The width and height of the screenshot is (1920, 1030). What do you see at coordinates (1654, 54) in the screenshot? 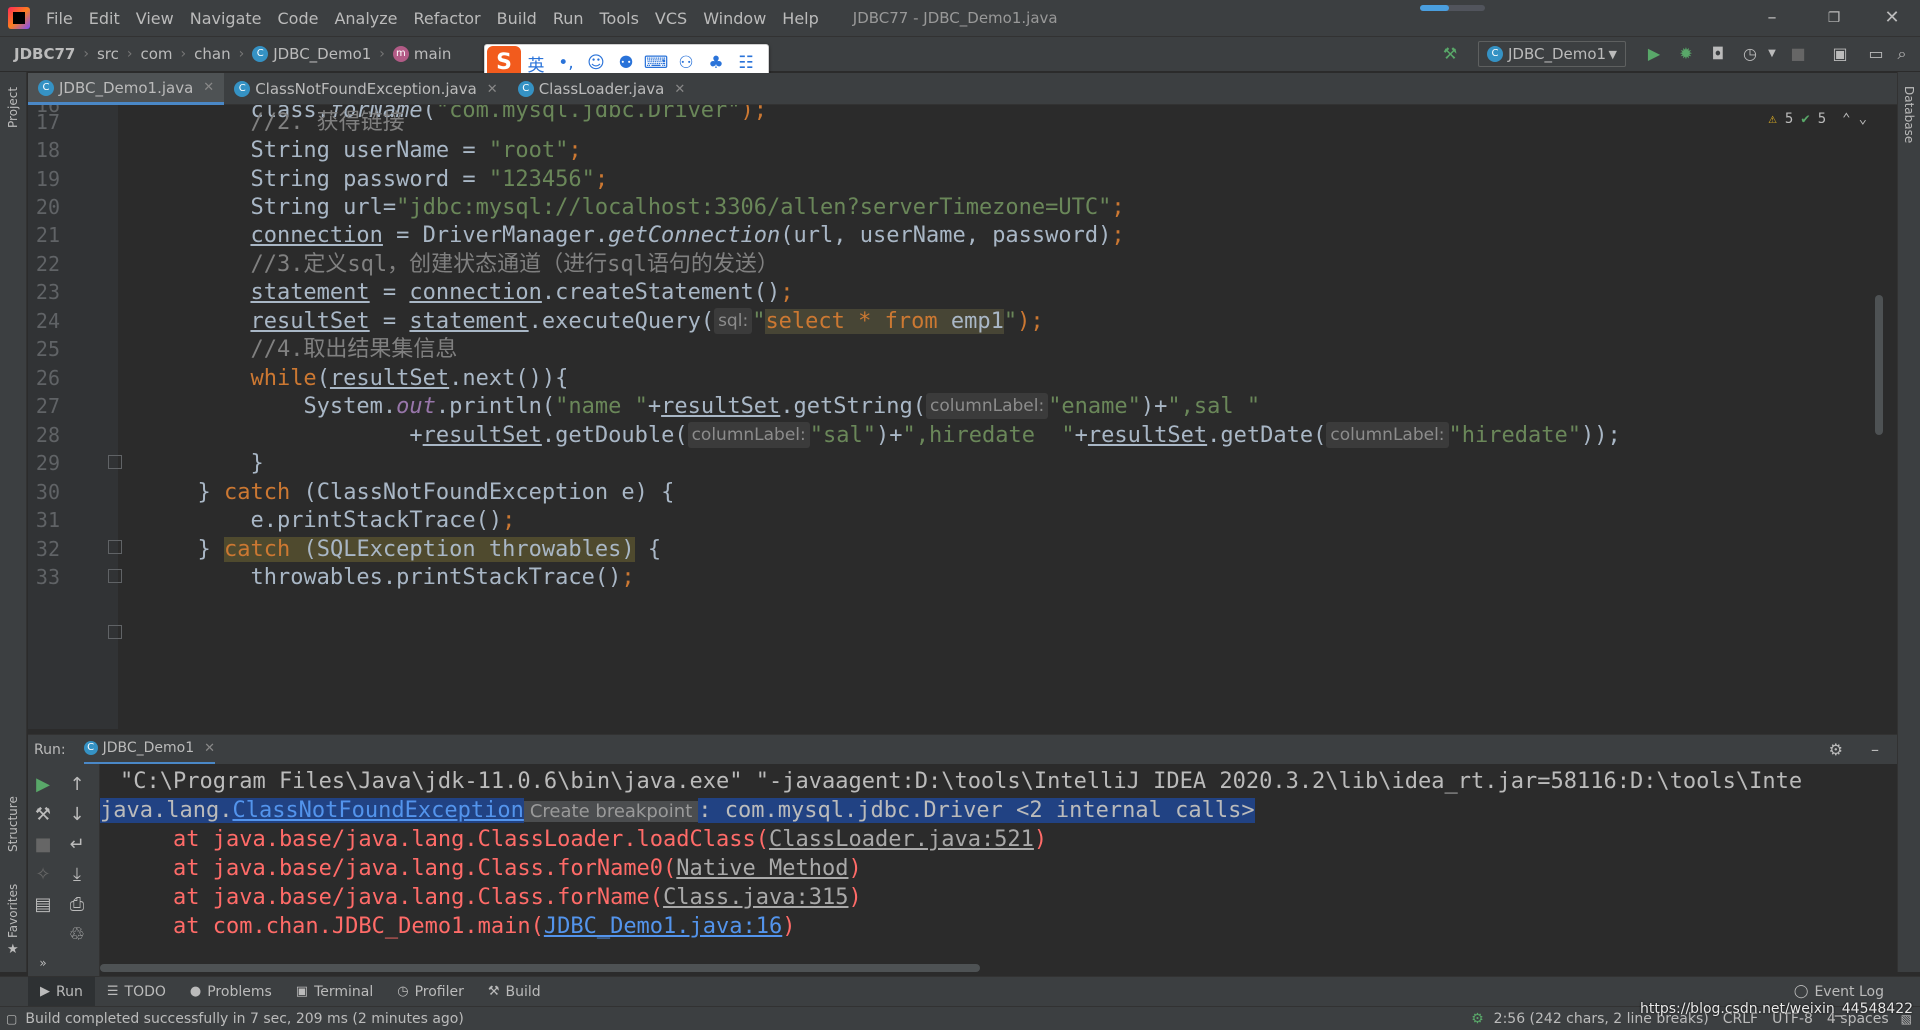
I see `run-icon: ▶` at bounding box center [1654, 54].